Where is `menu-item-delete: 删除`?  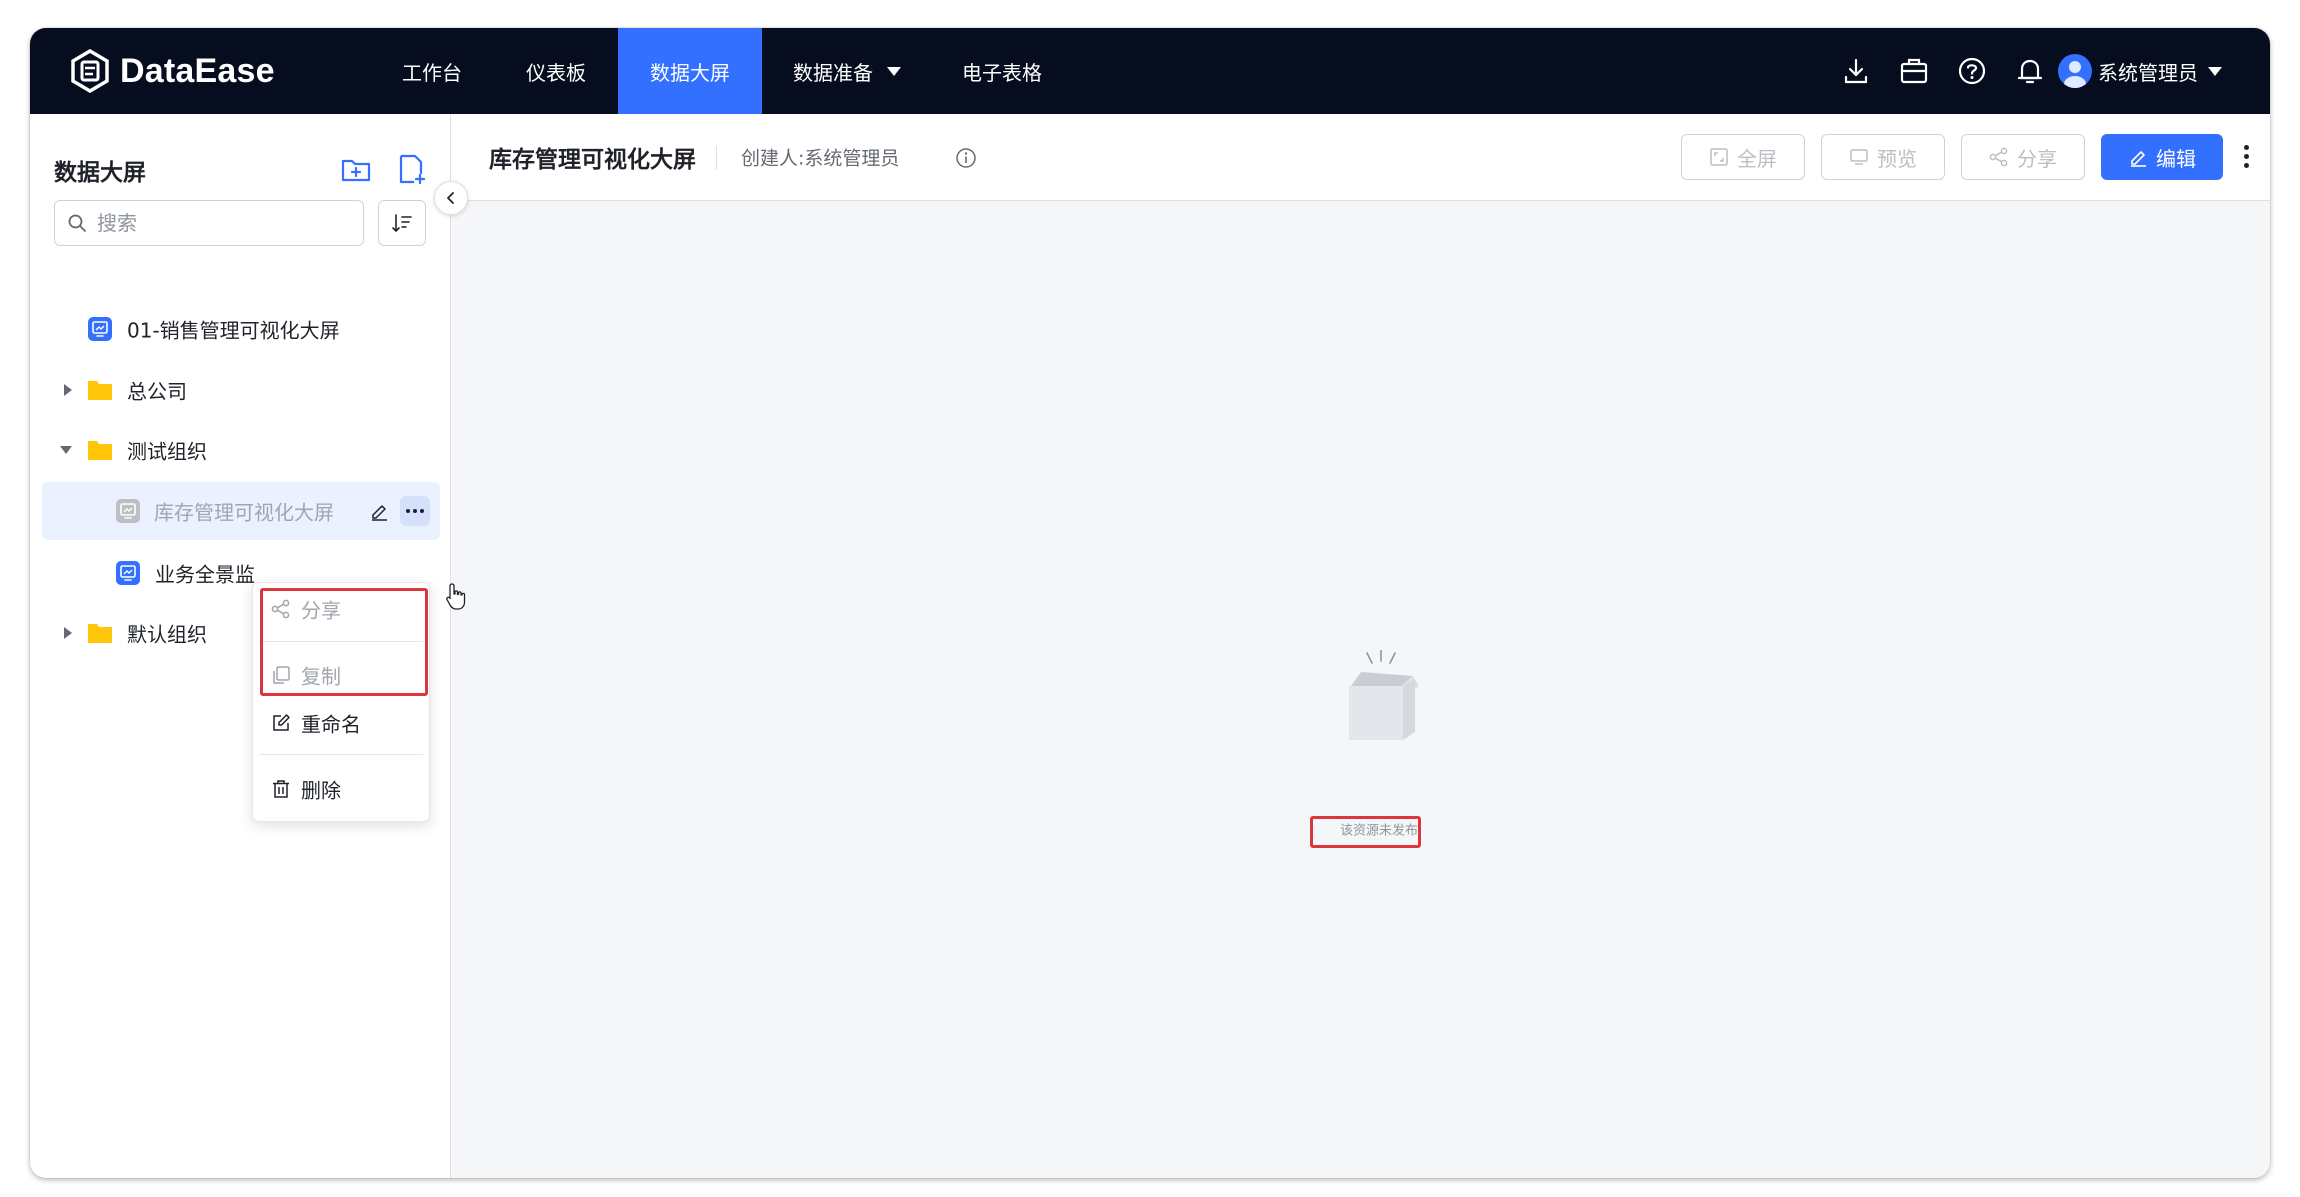 menu-item-delete: 删除 is located at coordinates (342, 789).